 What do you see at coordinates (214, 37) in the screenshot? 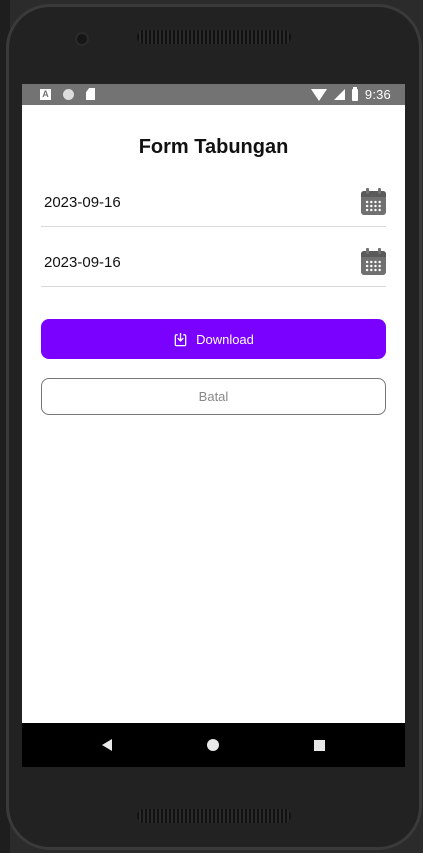
I see `earpiece-speaker` at bounding box center [214, 37].